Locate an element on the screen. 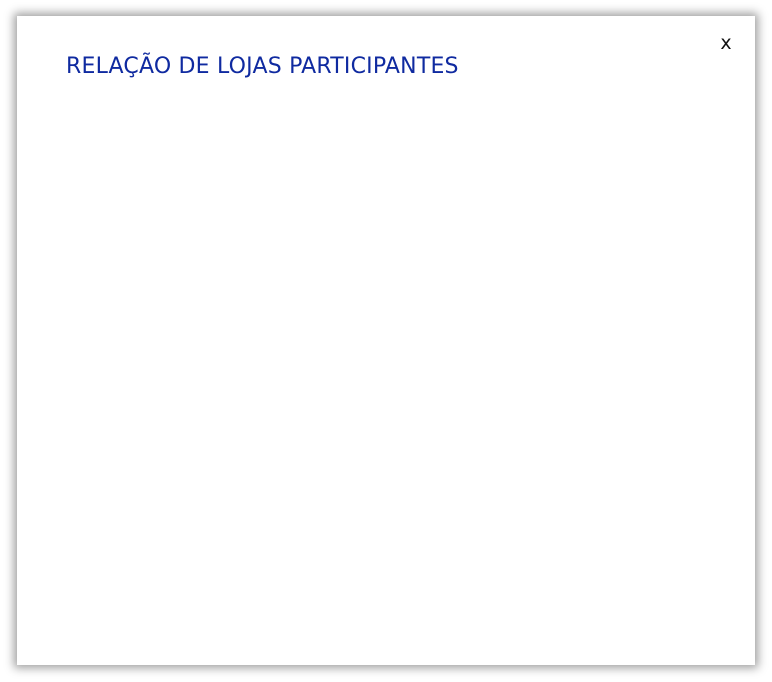  close-button: x is located at coordinates (726, 43).